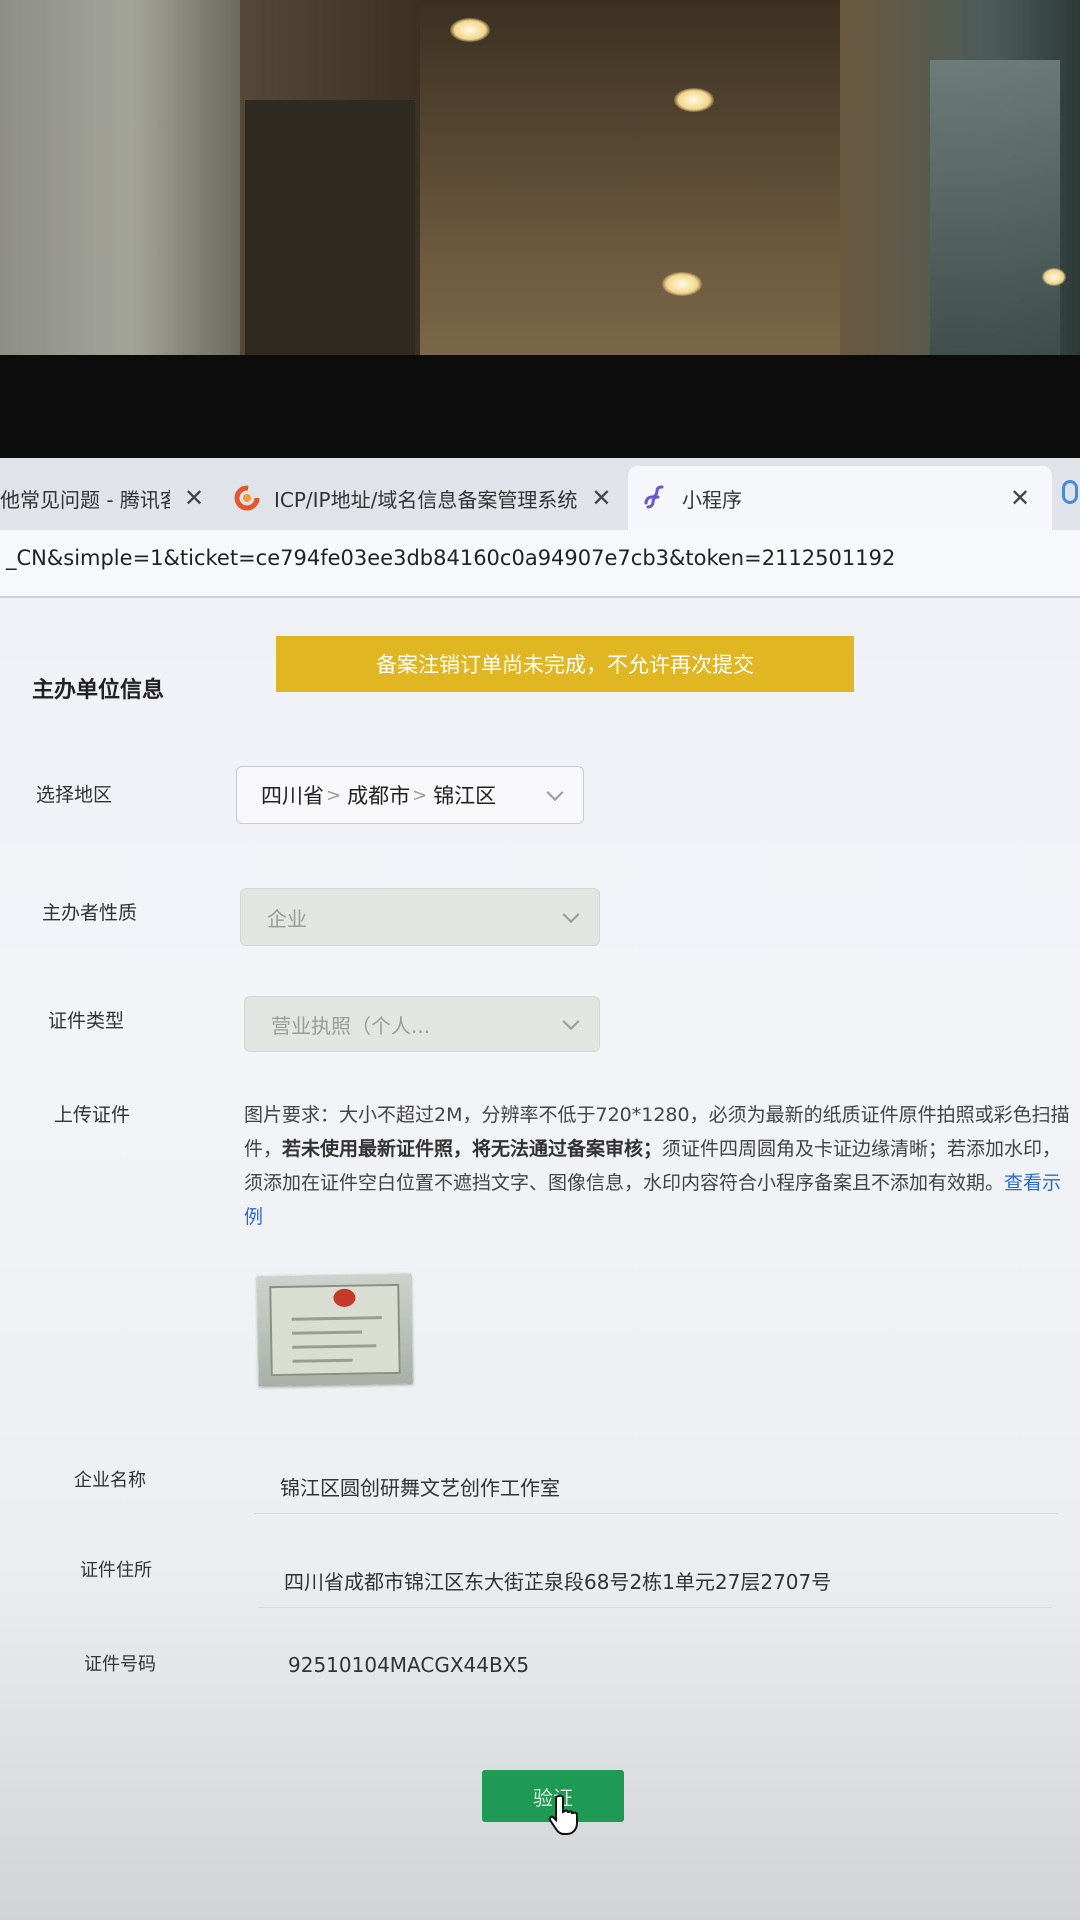 This screenshot has height=1920, width=1080. Describe the element at coordinates (247, 498) in the screenshot. I see `icp-logo-icon` at that location.